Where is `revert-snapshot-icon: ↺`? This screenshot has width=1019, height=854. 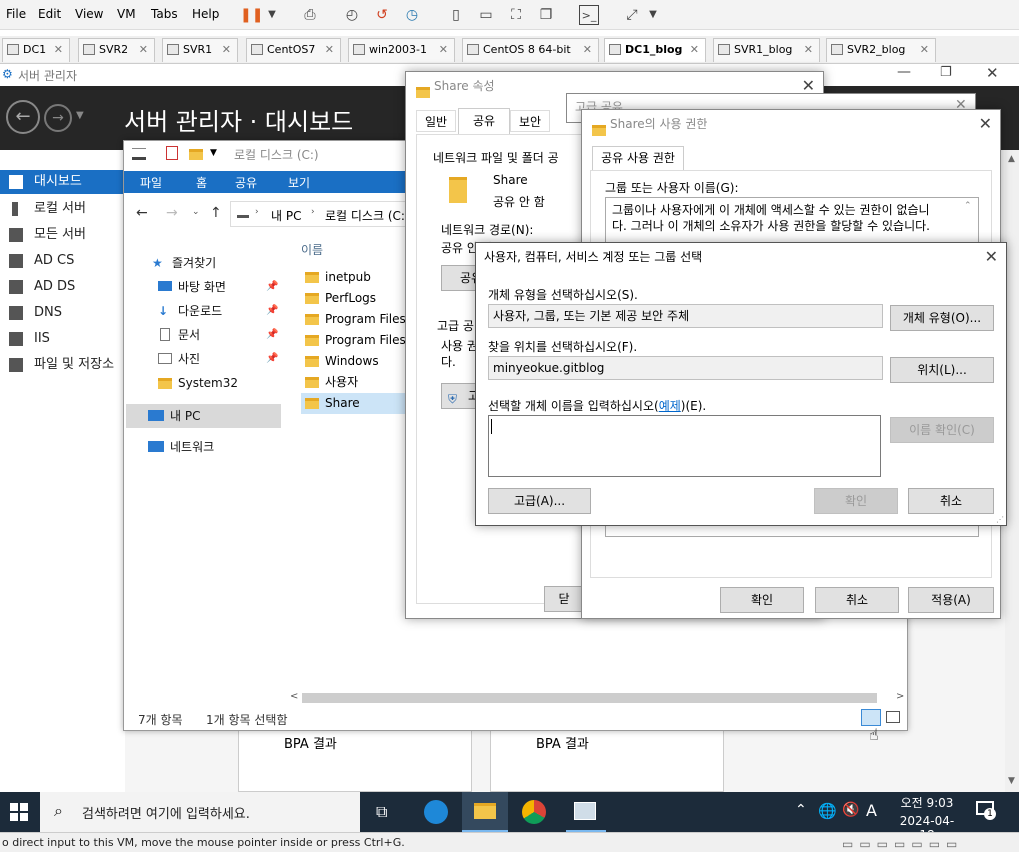
revert-snapshot-icon: ↺ is located at coordinates (382, 15).